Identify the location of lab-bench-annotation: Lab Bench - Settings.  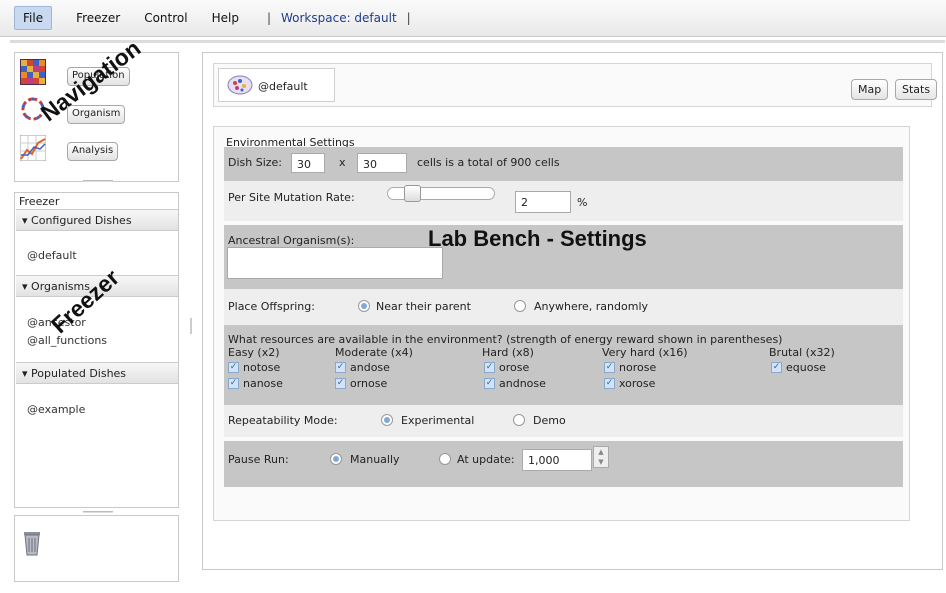
(537, 238).